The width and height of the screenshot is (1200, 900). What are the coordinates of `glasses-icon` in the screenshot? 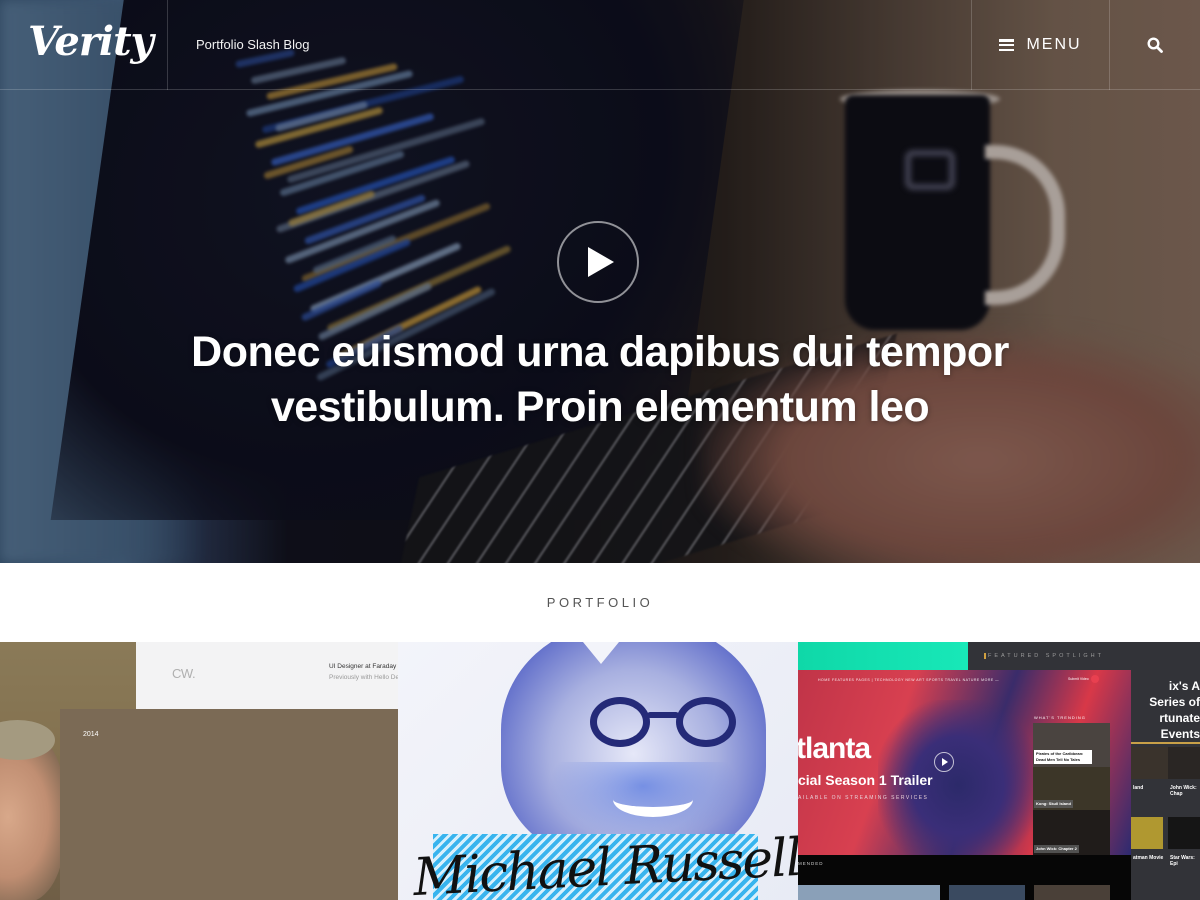 It's located at (620, 722).